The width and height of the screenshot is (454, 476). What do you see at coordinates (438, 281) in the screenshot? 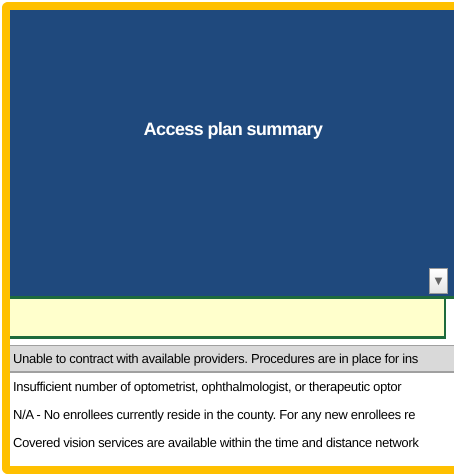
I see `dropdown-button: ▼` at bounding box center [438, 281].